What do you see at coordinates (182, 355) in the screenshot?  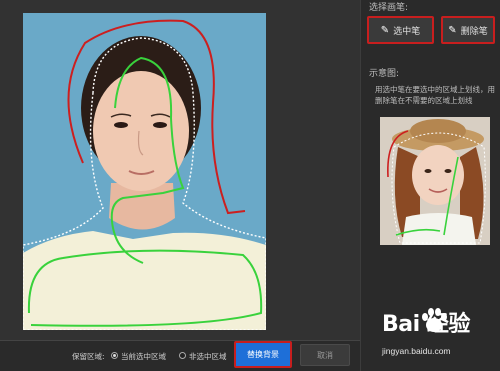 I see `radio-non-selected` at bounding box center [182, 355].